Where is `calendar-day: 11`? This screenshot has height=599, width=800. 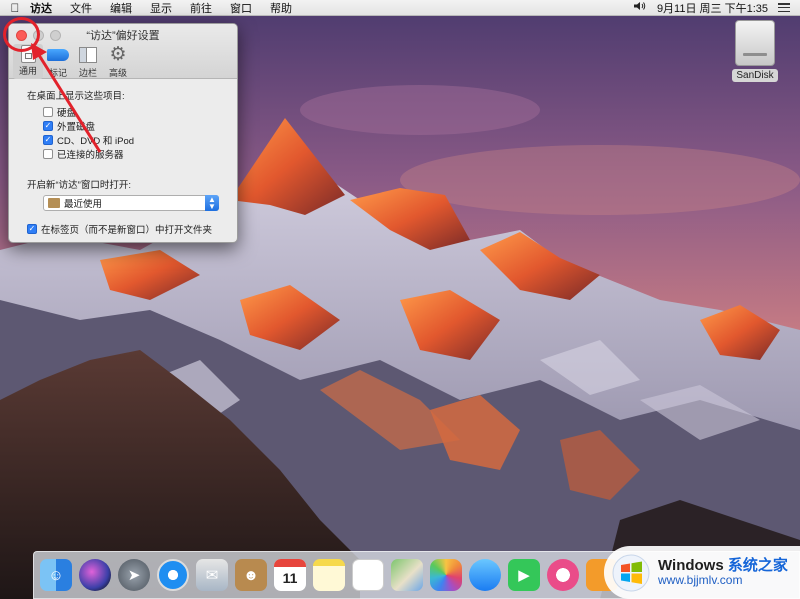
calendar-day: 11 is located at coordinates (290, 578).